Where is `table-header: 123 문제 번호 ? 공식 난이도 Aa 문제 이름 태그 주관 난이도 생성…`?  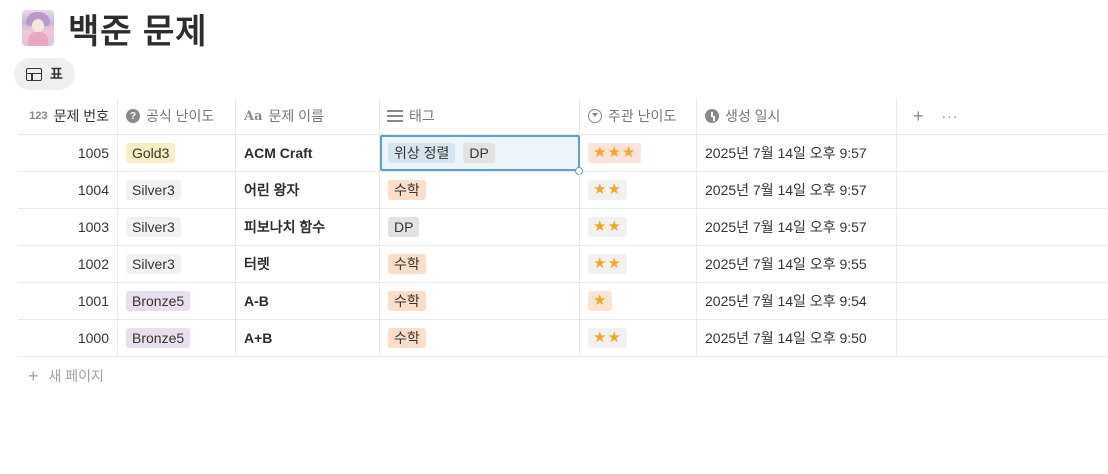
table-header: 123 문제 번호 ? 공식 난이도 Aa 문제 이름 태그 주관 난이도 생성… is located at coordinates (563, 116).